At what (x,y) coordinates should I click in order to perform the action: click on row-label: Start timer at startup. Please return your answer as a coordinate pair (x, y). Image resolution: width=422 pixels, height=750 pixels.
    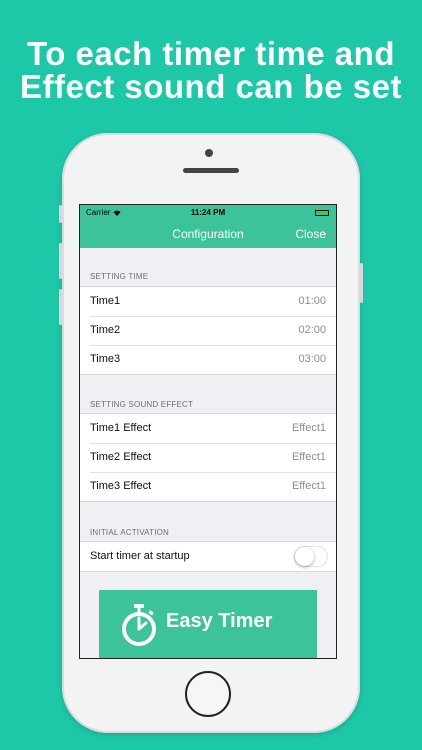
    Looking at the image, I should click on (140, 556).